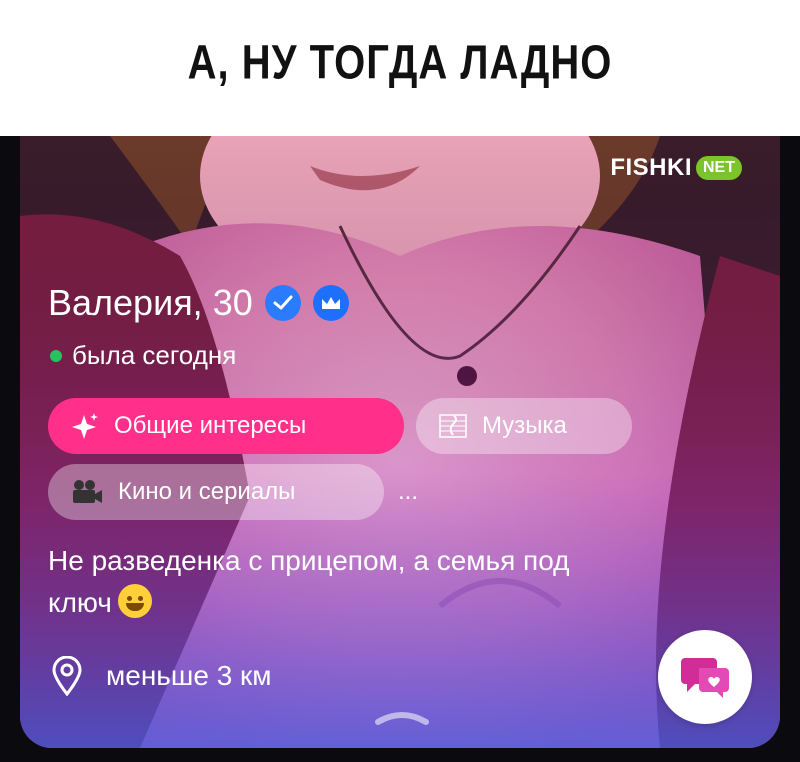  Describe the element at coordinates (67, 676) in the screenshot. I see `location-pin-icon` at that location.